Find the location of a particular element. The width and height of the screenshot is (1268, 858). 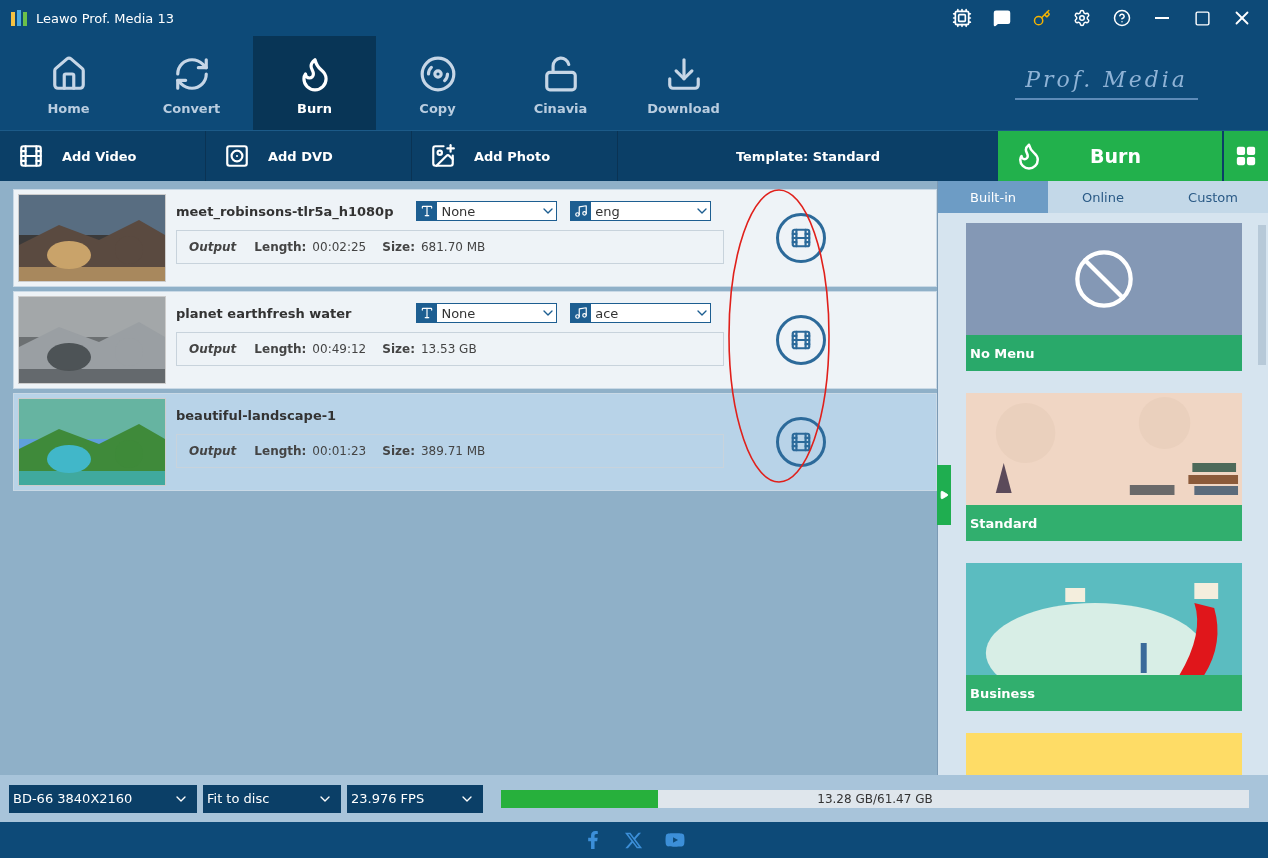

nav-tab: Cinavia is located at coordinates (560, 83).